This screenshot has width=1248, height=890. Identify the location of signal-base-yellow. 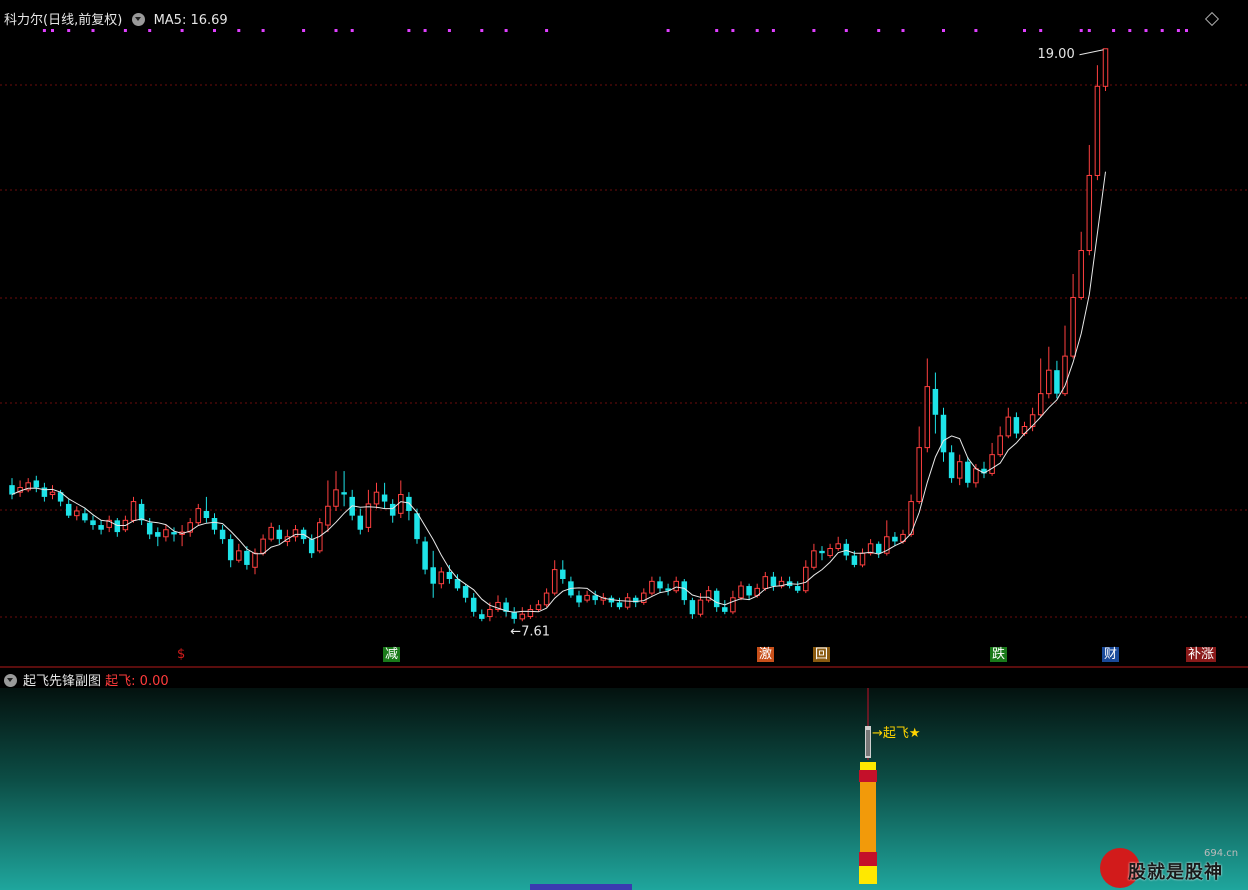
(868, 875).